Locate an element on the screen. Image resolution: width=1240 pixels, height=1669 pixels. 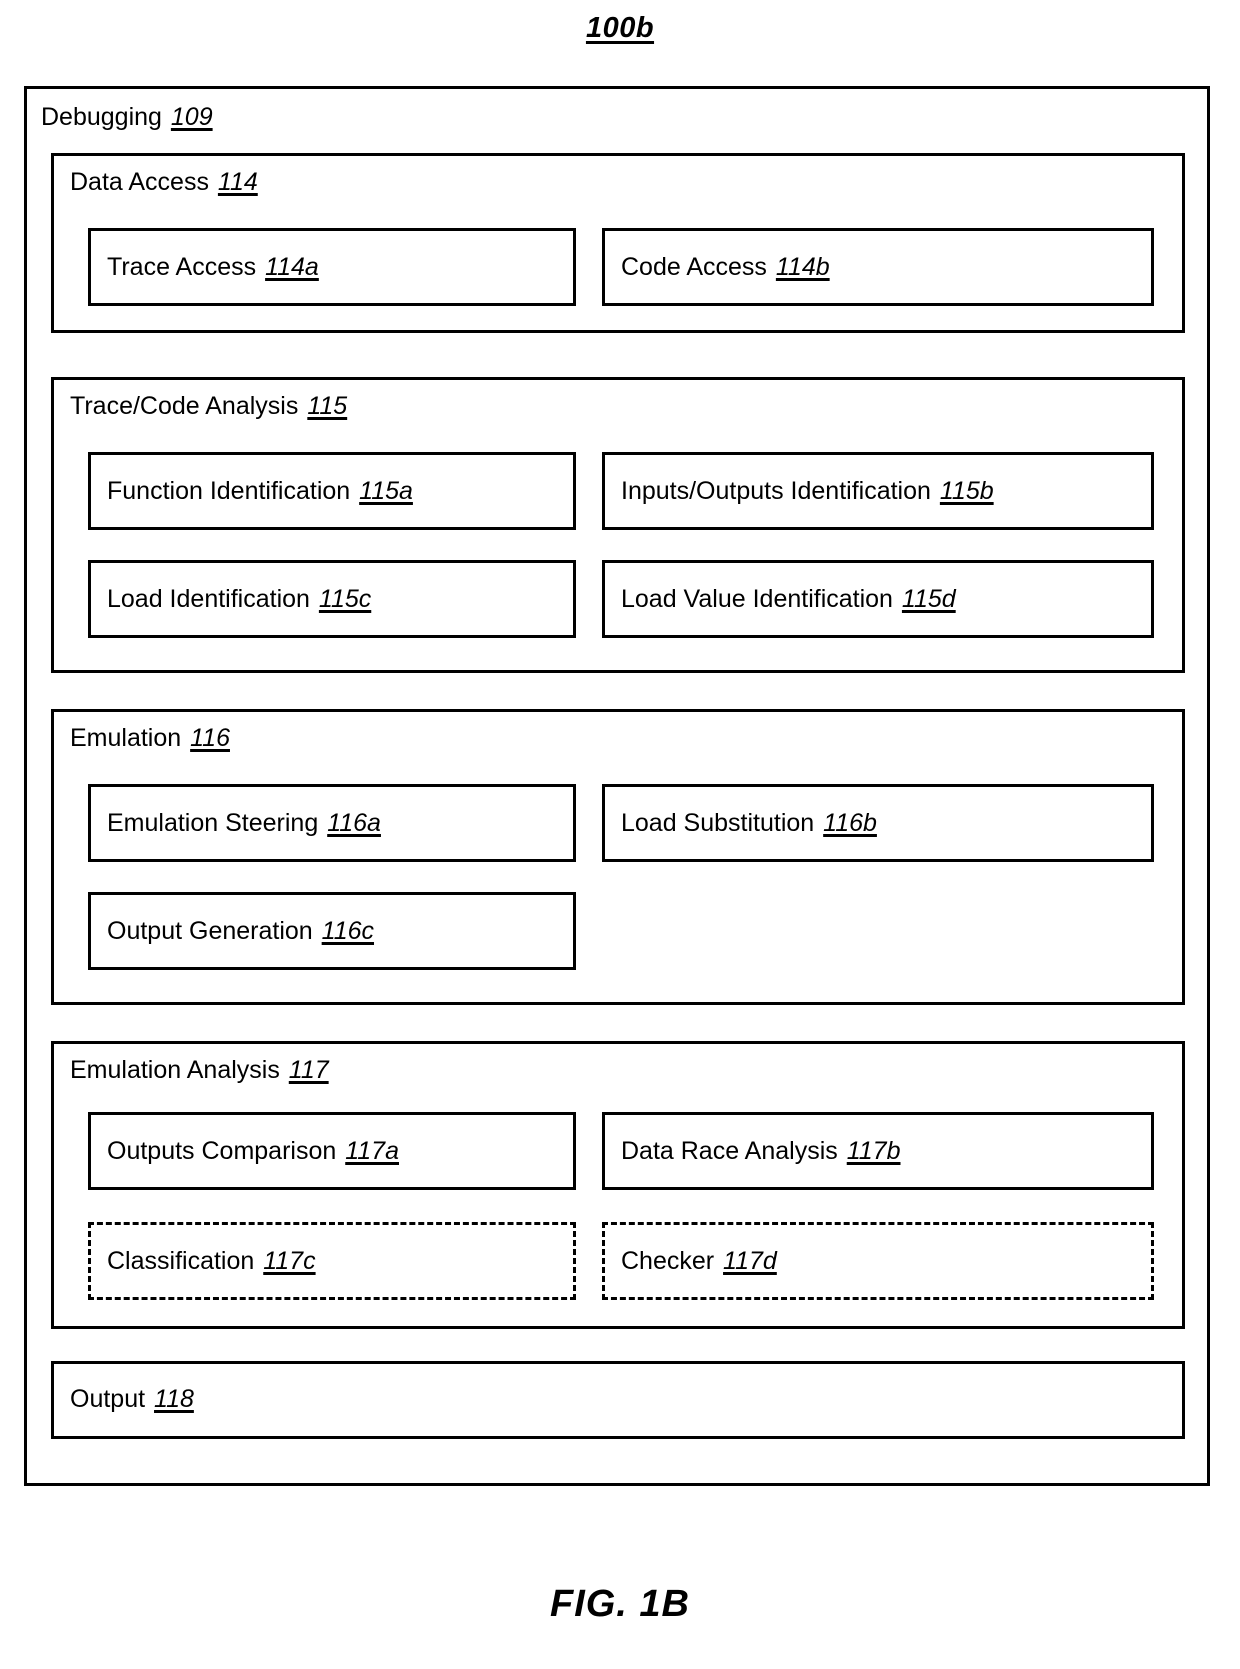
box-load-substitution: Load Substitution 116b is located at coordinates (878, 823).